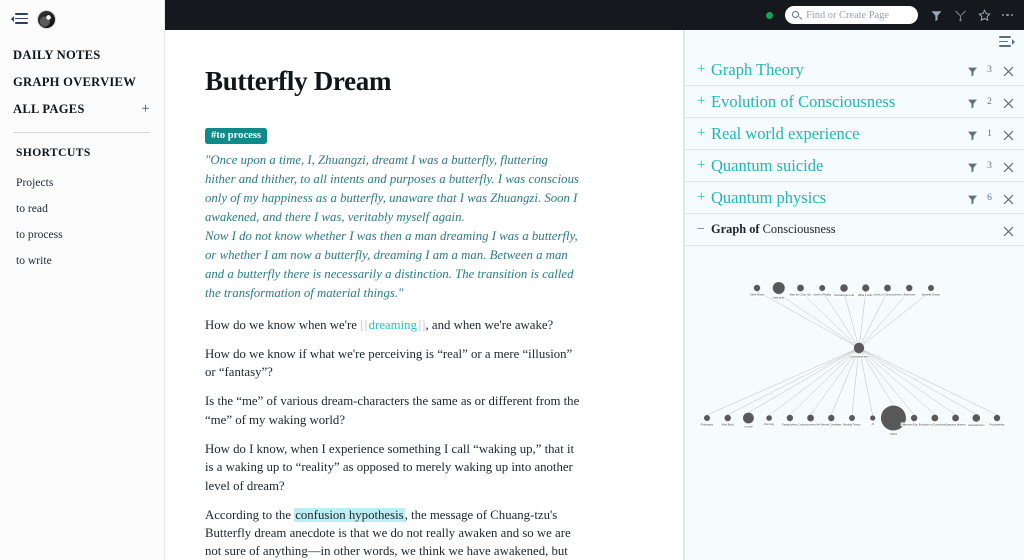 Image resolution: width=1024 pixels, height=560 pixels. I want to click on sidebar-item-to-read: to read, so click(90, 208).